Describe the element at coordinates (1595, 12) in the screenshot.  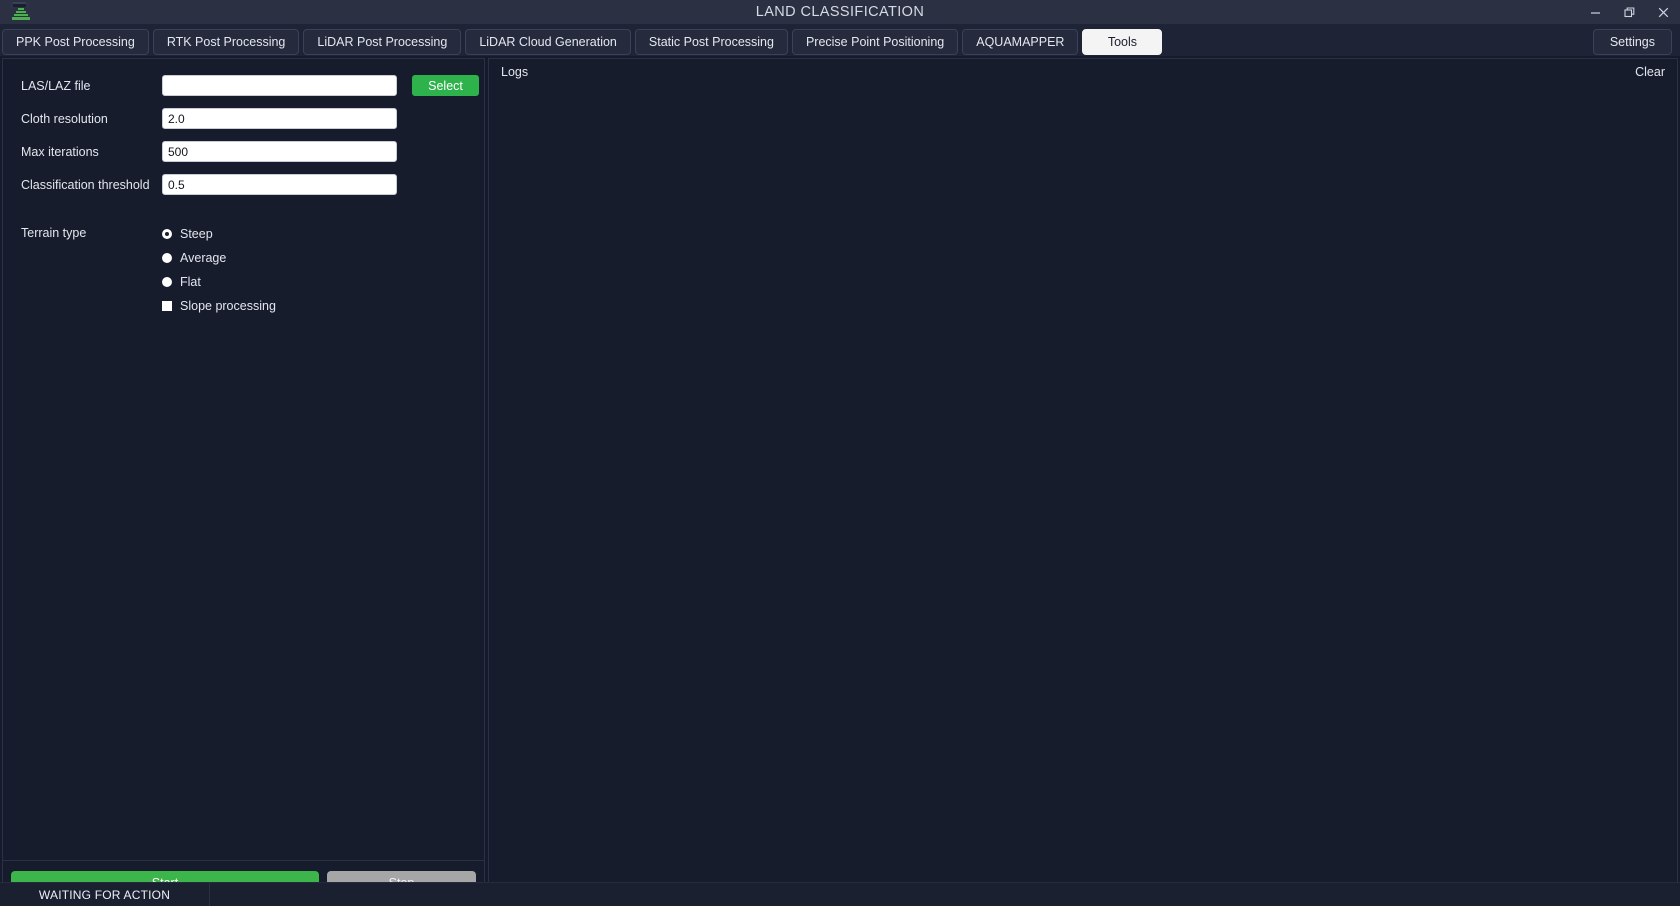
I see `minimize-icon` at that location.